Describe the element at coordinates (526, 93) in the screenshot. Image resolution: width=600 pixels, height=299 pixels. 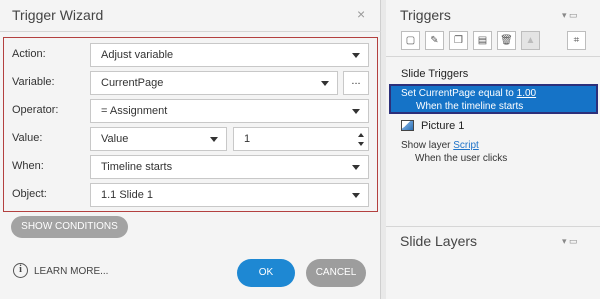
I see `trigger-value-link: 1.00` at that location.